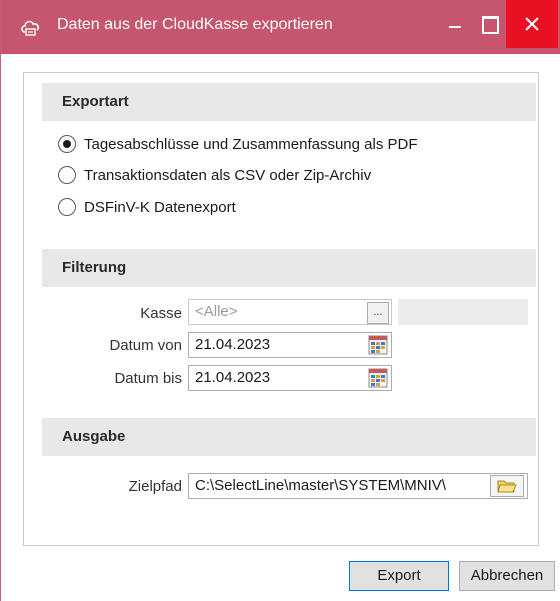  I want to click on section-title-exportart: Exportart, so click(95, 101).